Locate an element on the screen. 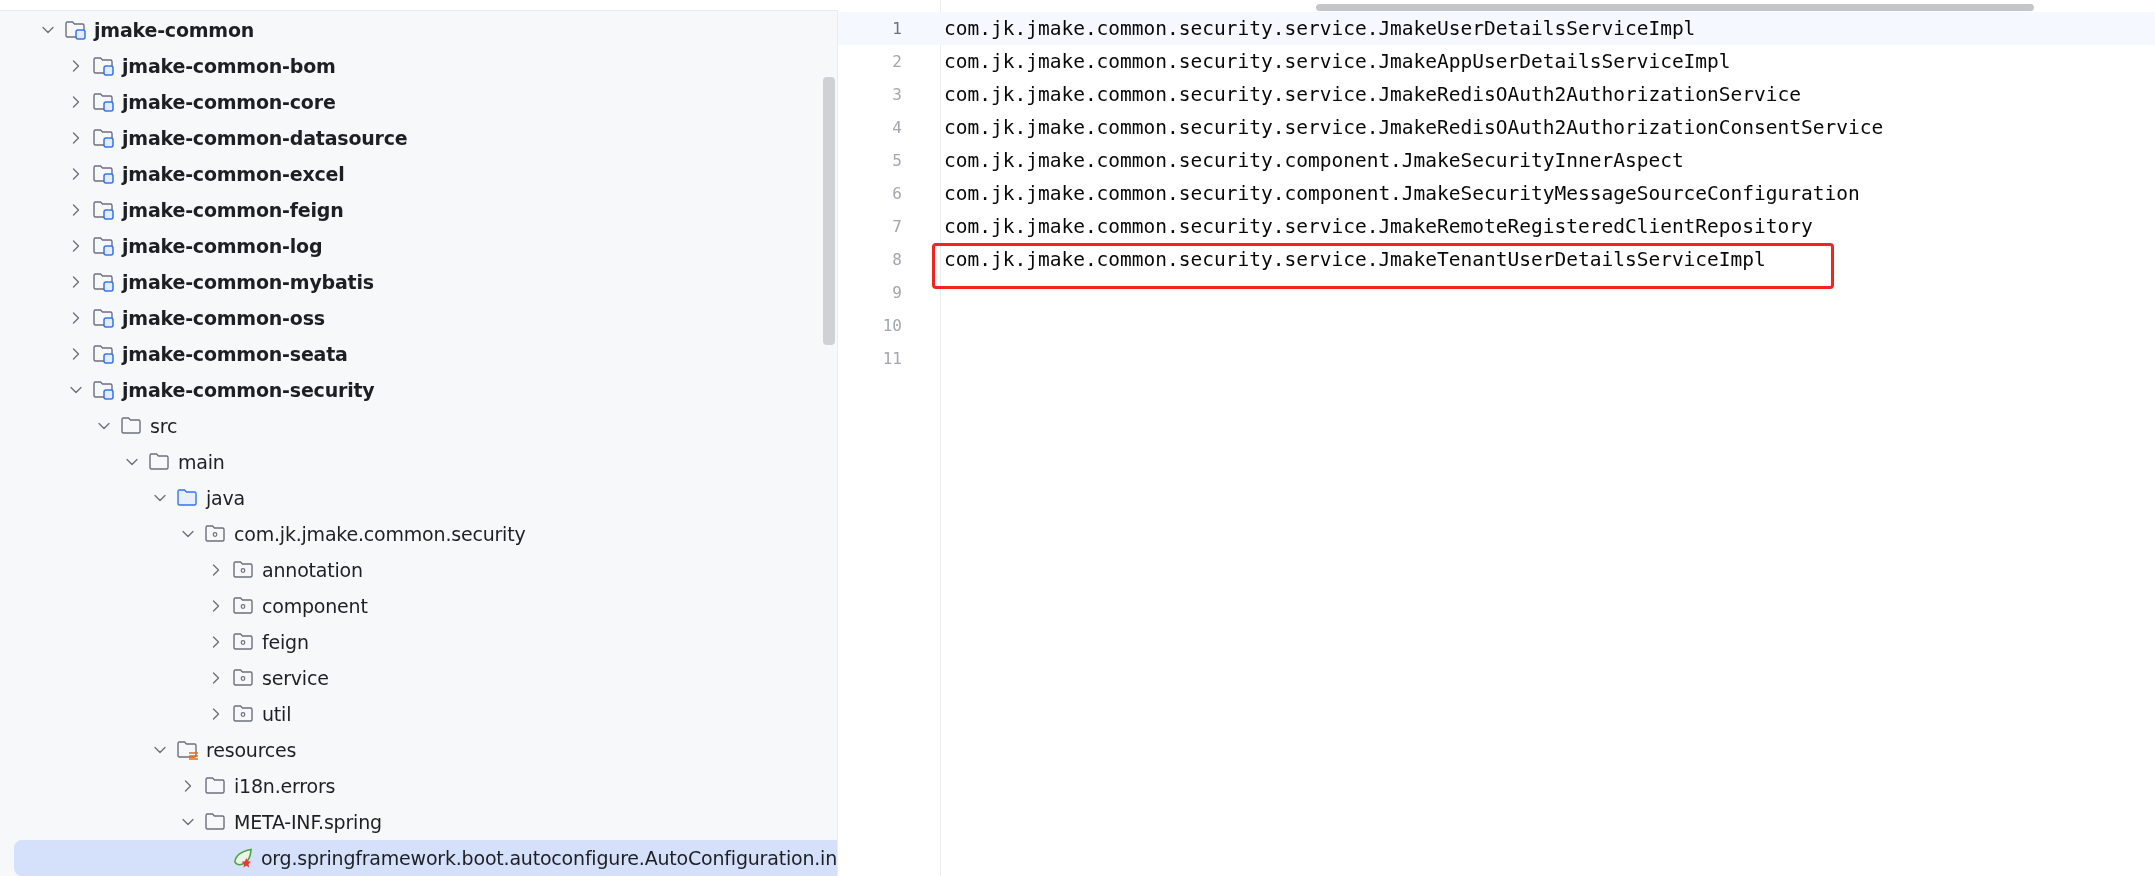 The image size is (2155, 876). tree-item: component is located at coordinates (425, 606).